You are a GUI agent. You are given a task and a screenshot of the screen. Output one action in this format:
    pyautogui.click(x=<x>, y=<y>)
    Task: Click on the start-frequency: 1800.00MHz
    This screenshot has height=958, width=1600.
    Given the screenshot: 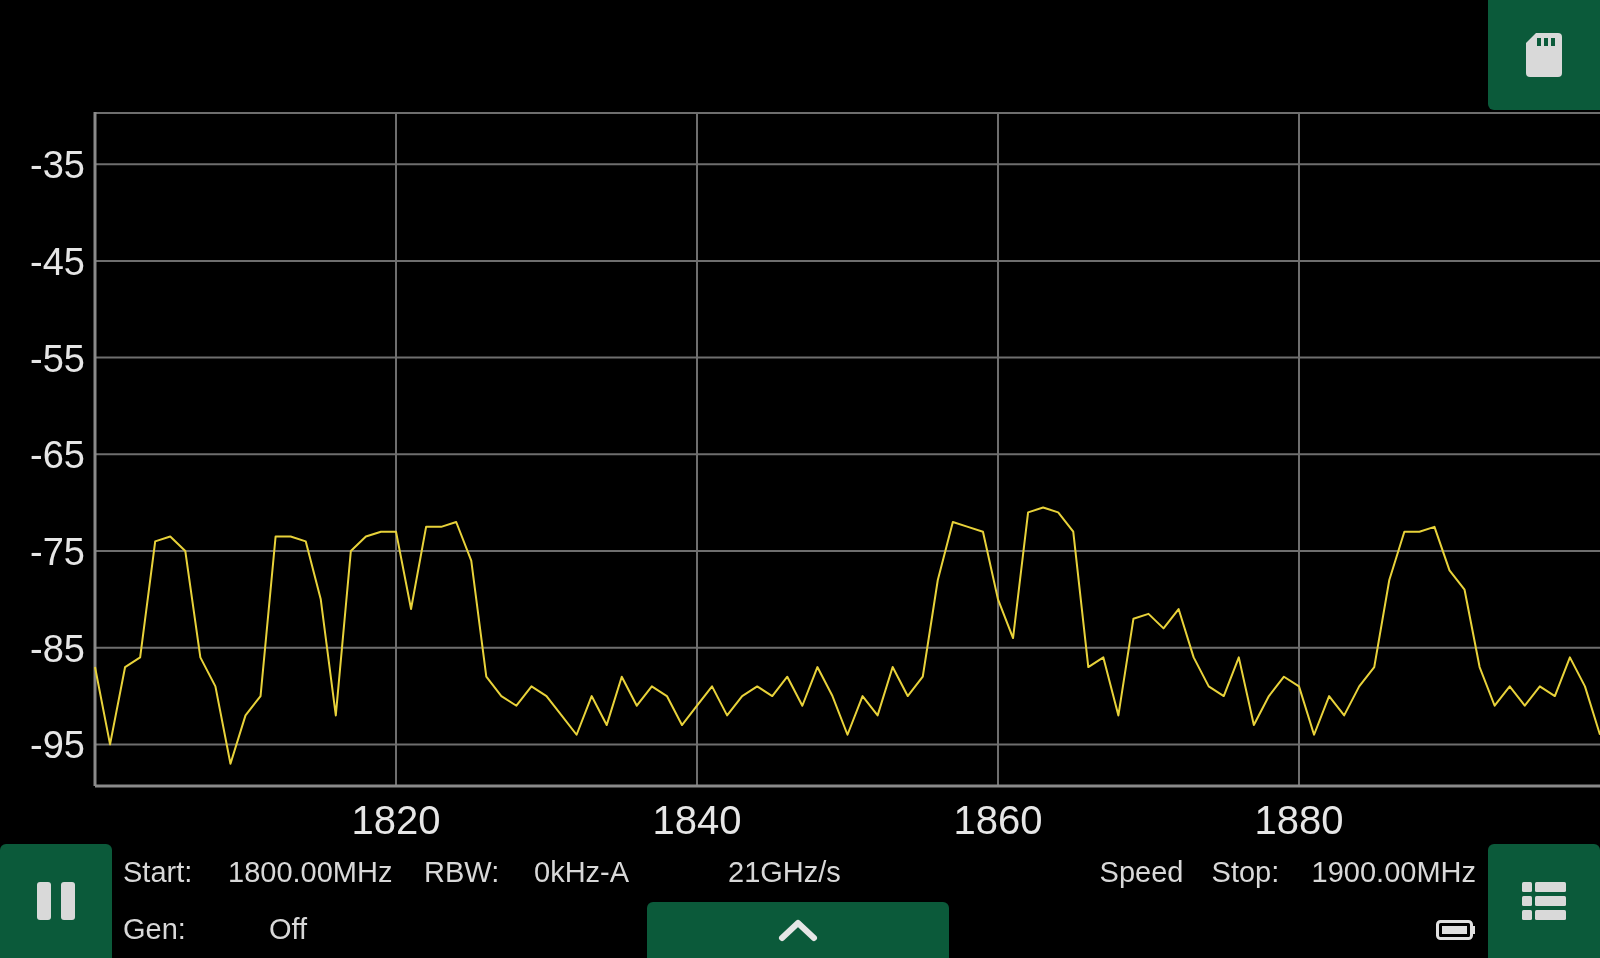 What is the action you would take?
    pyautogui.click(x=311, y=872)
    